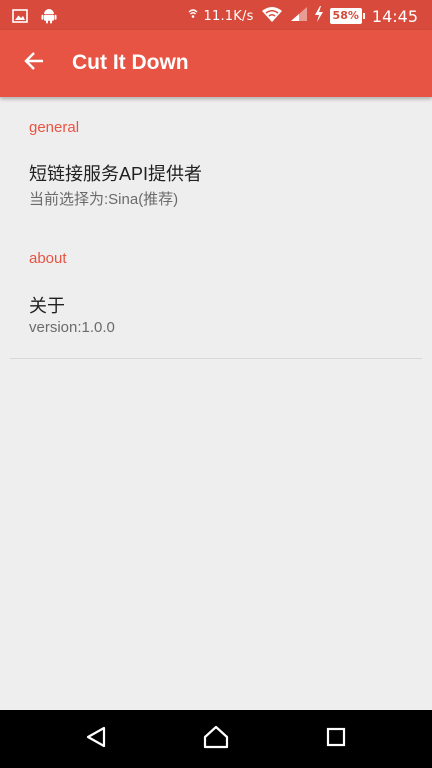 This screenshot has width=432, height=768. What do you see at coordinates (394, 16) in the screenshot?
I see `clock: 14:45` at bounding box center [394, 16].